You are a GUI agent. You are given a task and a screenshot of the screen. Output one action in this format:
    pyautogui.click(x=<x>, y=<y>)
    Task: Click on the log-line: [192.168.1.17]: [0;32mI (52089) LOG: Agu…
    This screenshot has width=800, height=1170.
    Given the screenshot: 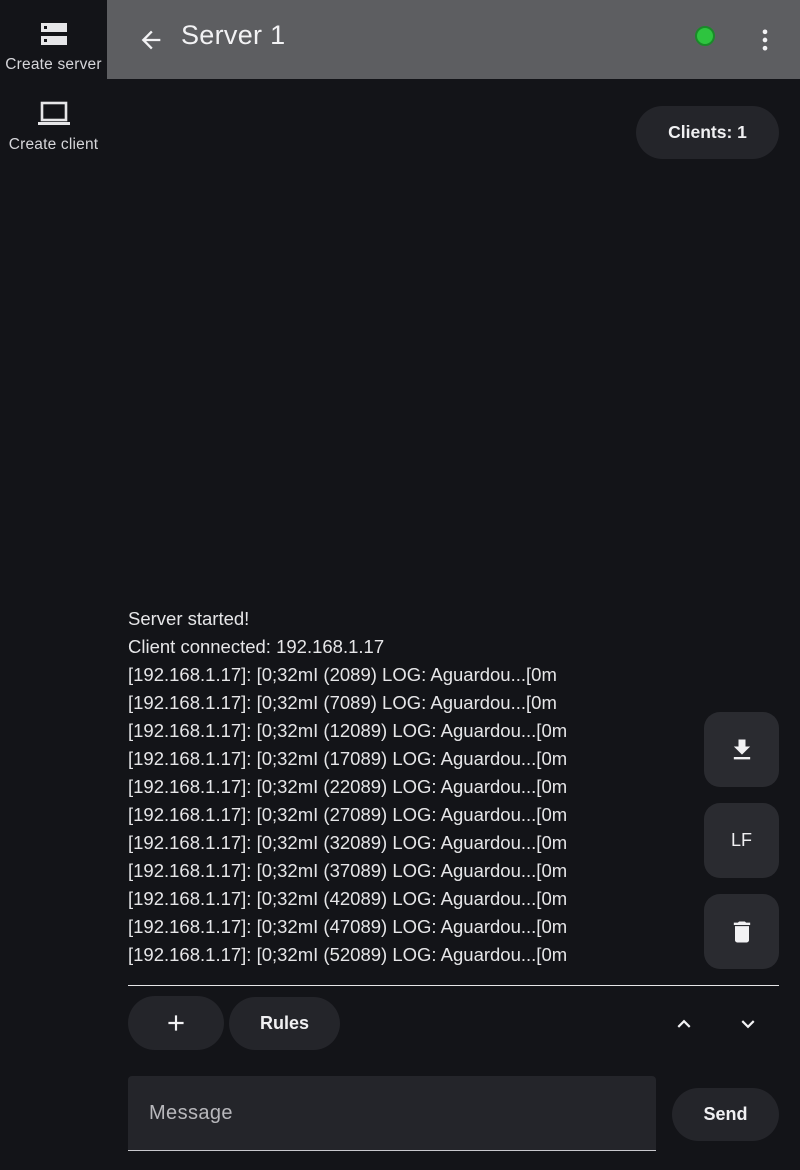 What is the action you would take?
    pyautogui.click(x=348, y=954)
    